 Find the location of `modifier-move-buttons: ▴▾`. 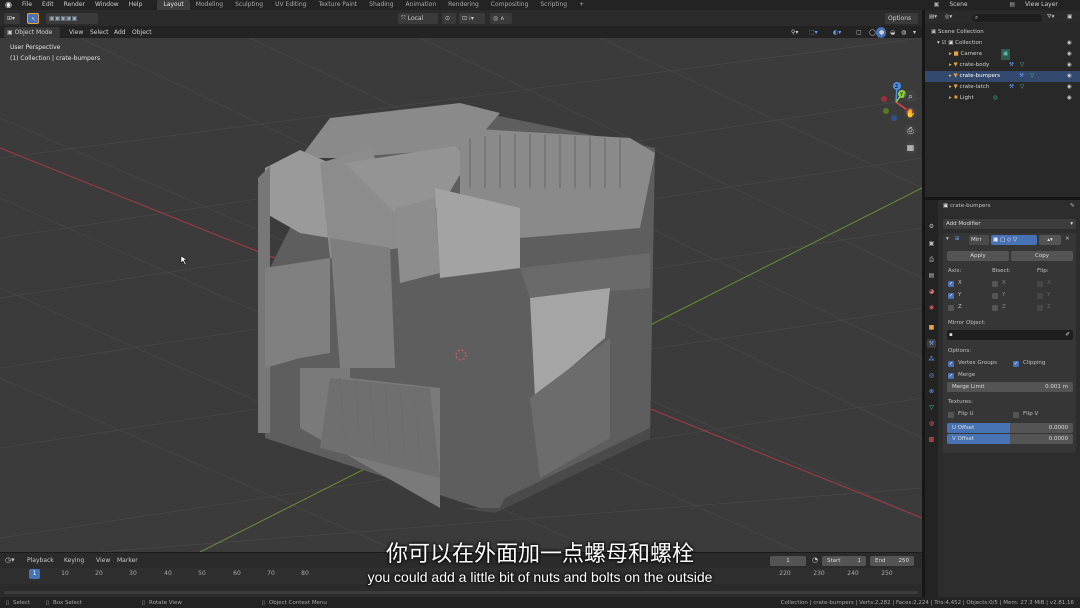

modifier-move-buttons: ▴▾ is located at coordinates (1050, 240).